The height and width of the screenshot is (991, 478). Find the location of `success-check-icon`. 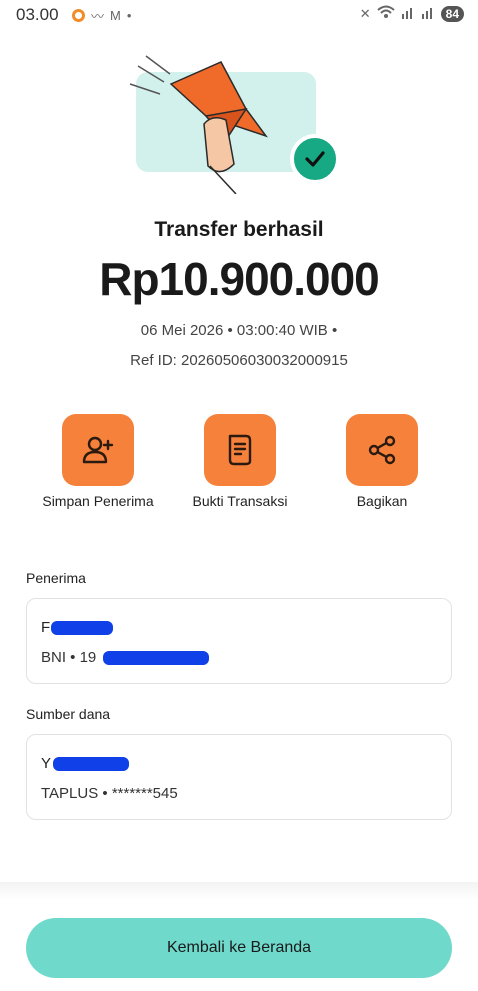

success-check-icon is located at coordinates (315, 159).